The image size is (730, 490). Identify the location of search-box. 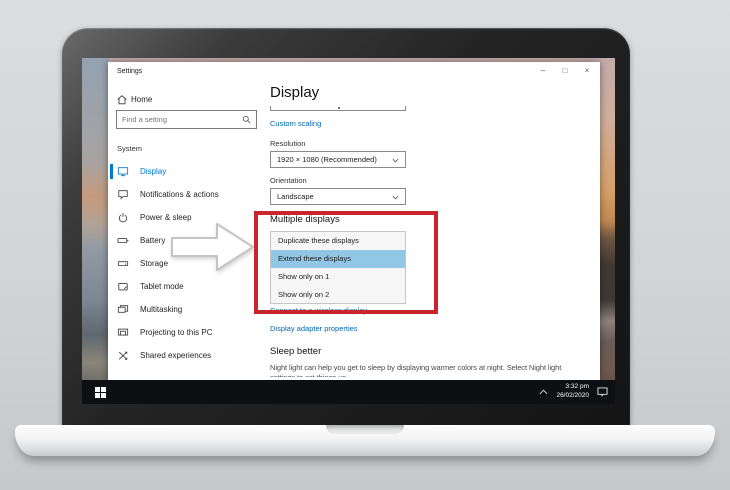
(186, 119).